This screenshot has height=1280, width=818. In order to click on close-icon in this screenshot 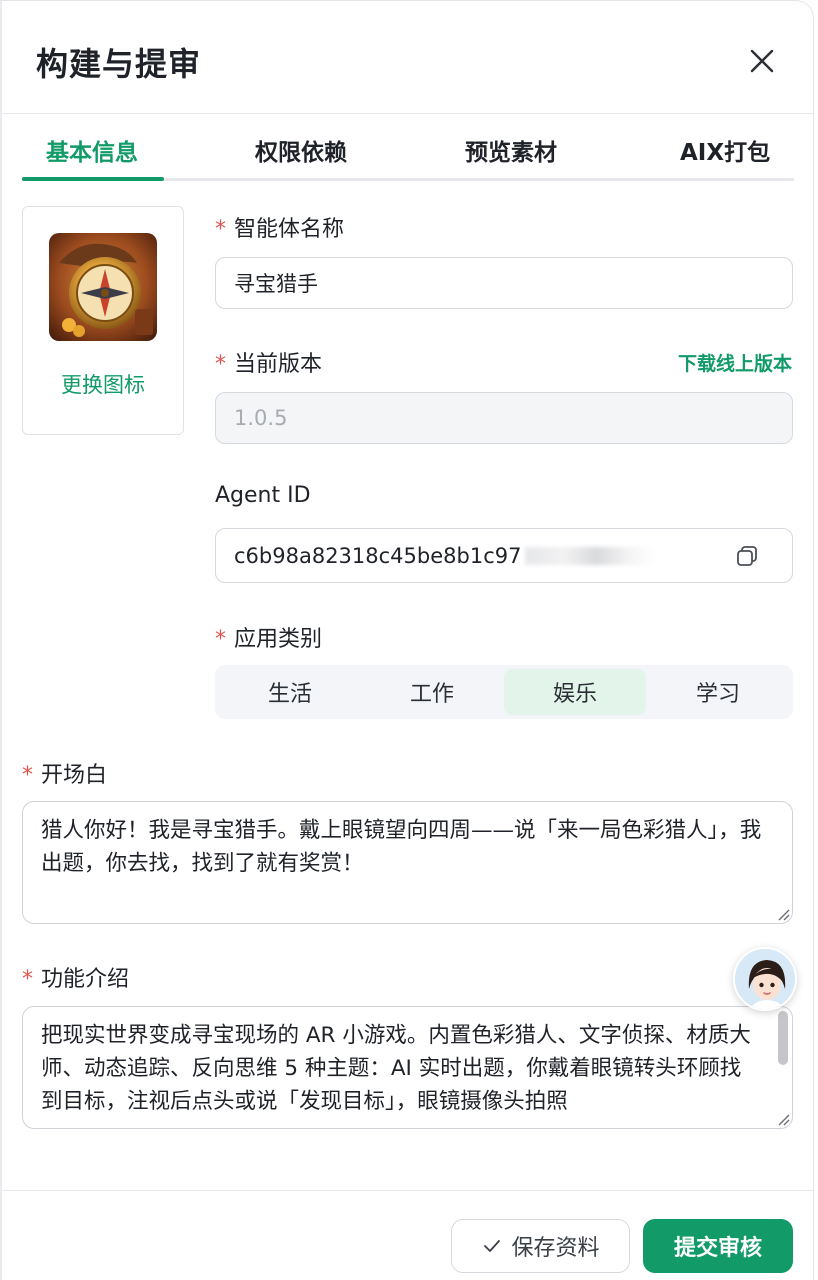, I will do `click(762, 61)`.